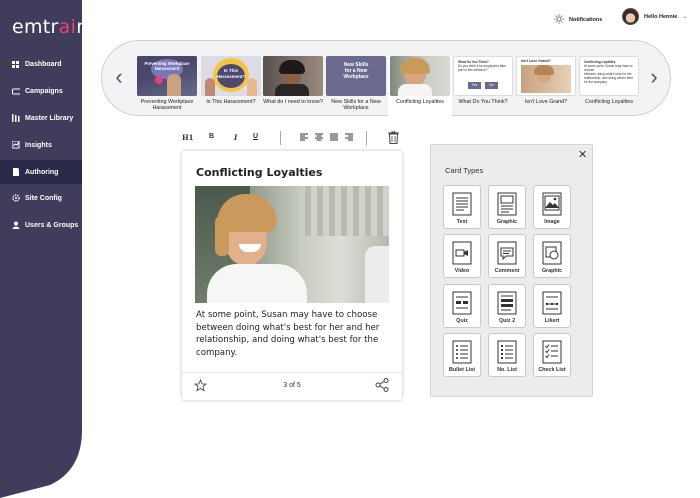 The height and width of the screenshot is (498, 700). What do you see at coordinates (44, 91) in the screenshot?
I see `sidebar-item-label: Campaigns` at bounding box center [44, 91].